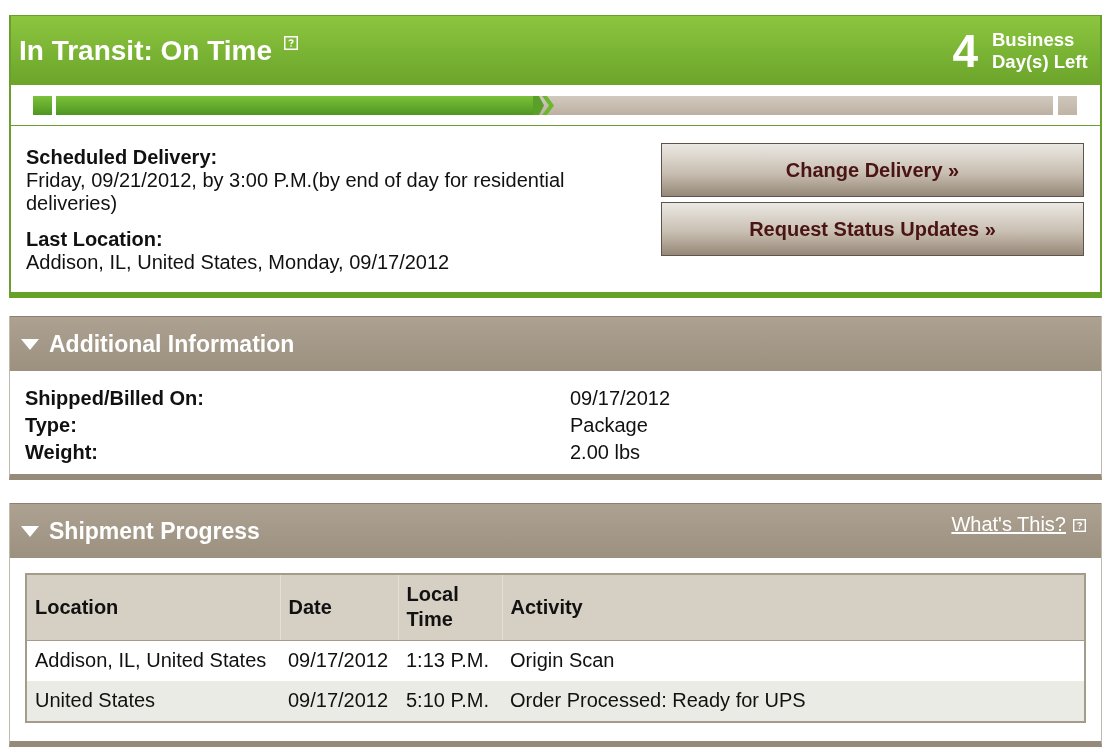 The image size is (1111, 749). What do you see at coordinates (793, 607) in the screenshot?
I see `column-header: Activity` at bounding box center [793, 607].